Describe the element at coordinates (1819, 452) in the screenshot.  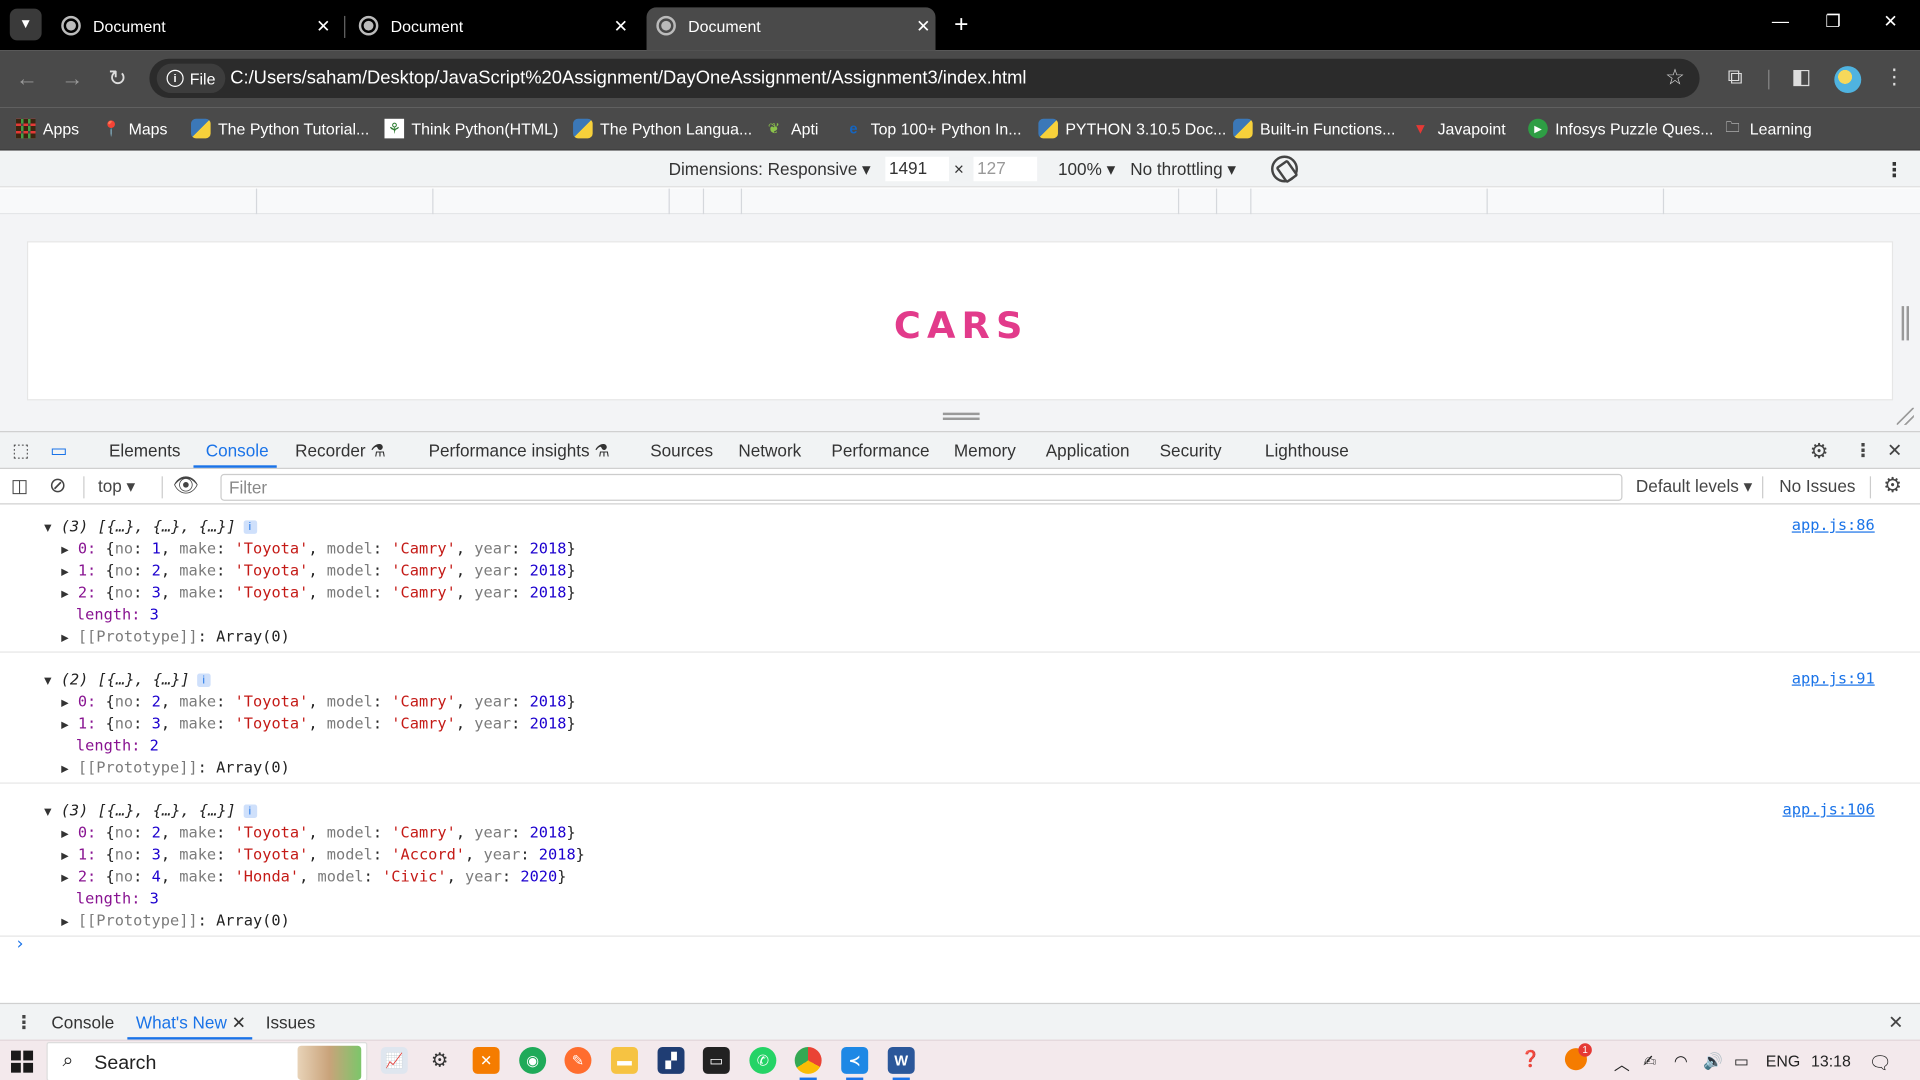
I see `settings-gear-icon: ⚙` at that location.